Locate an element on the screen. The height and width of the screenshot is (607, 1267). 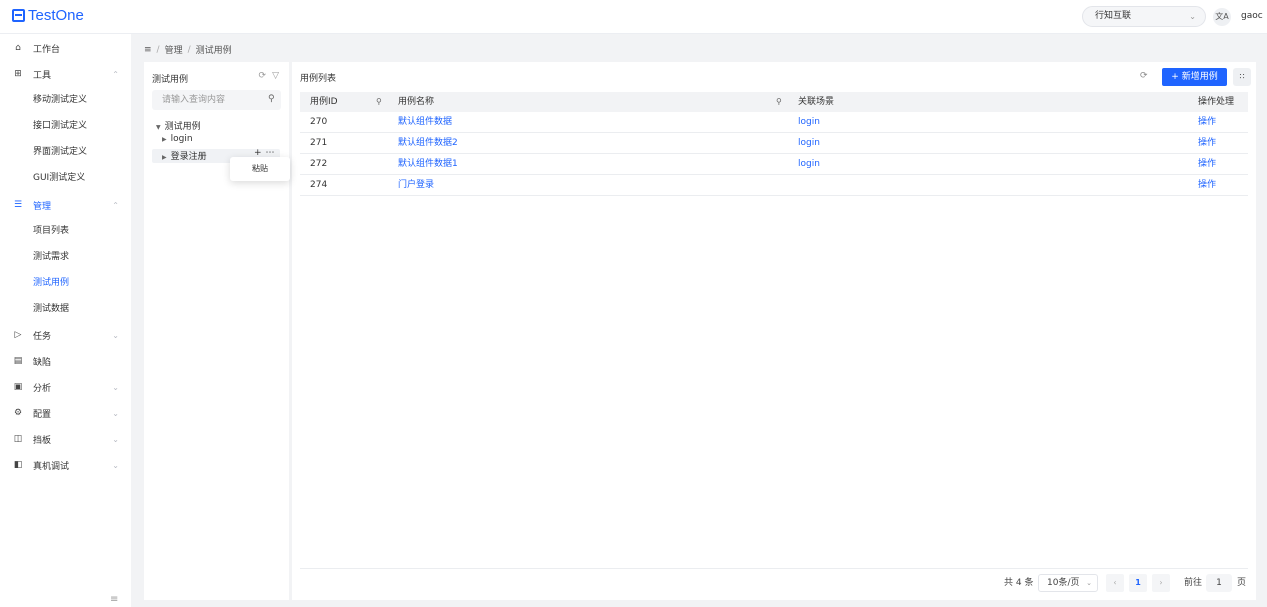
collapse-menu-icon: ≡ is located at coordinates (114, 599).